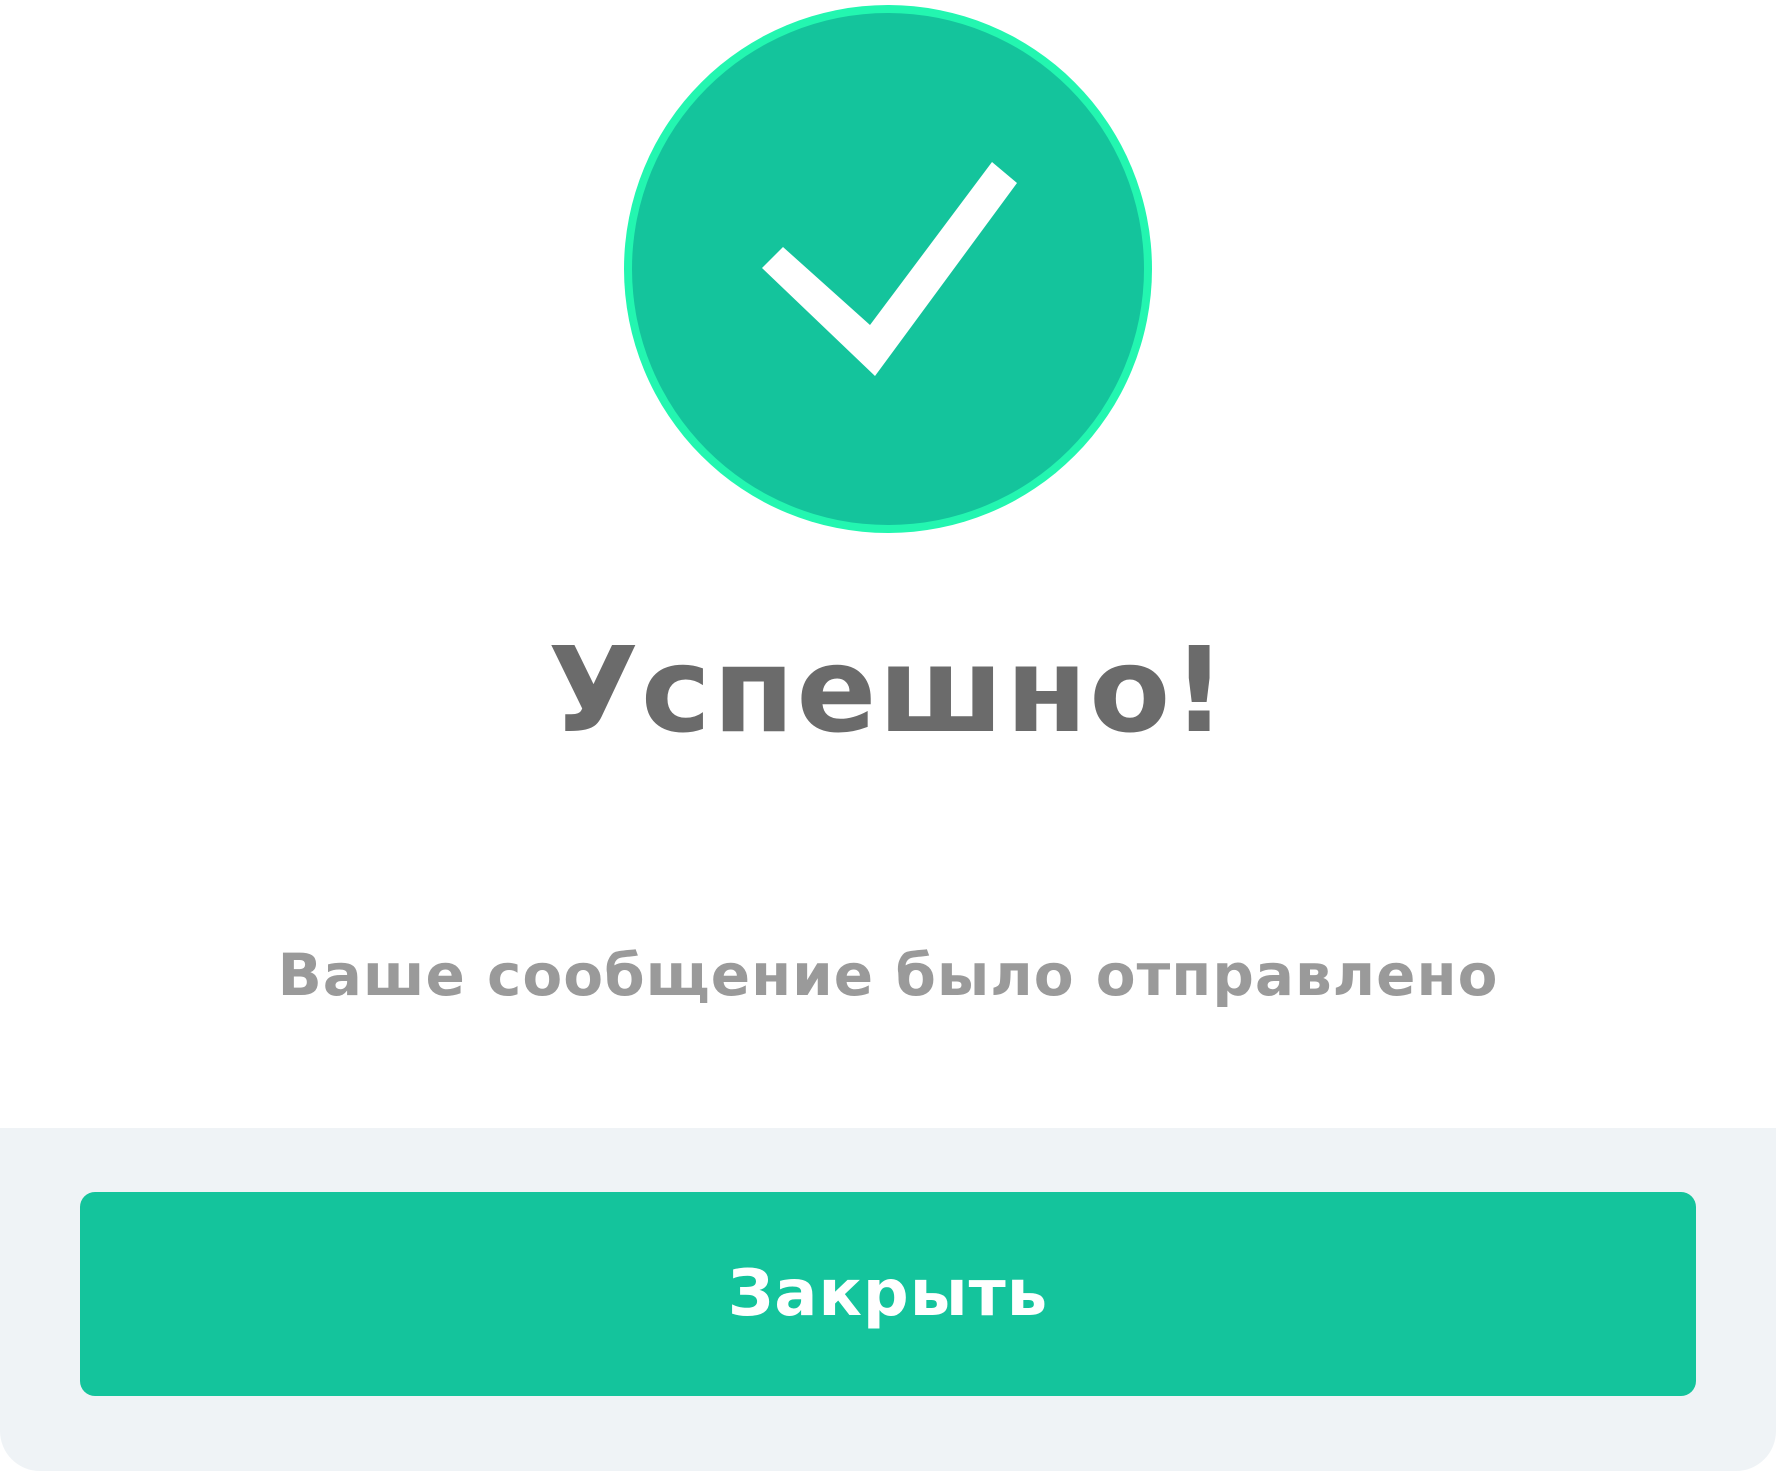 The height and width of the screenshot is (1471, 1776). I want to click on checkmark-icon, so click(888, 269).